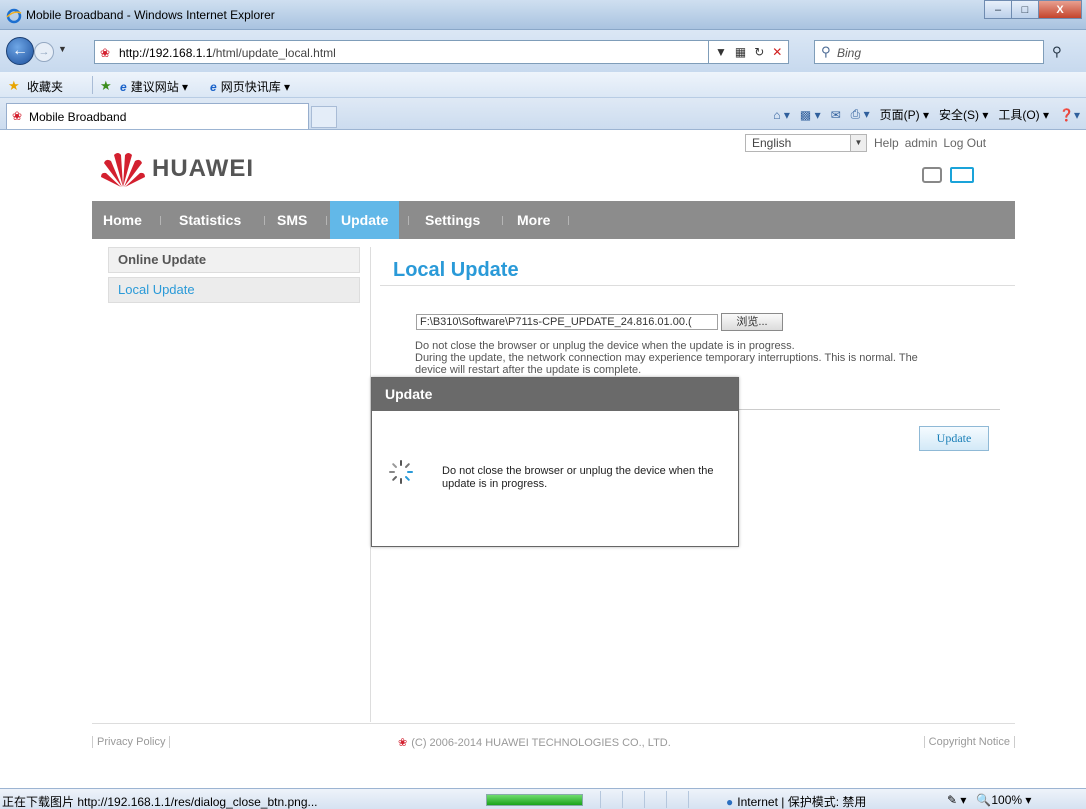 The height and width of the screenshot is (809, 1086). I want to click on mail-icon: ✉, so click(836, 115).